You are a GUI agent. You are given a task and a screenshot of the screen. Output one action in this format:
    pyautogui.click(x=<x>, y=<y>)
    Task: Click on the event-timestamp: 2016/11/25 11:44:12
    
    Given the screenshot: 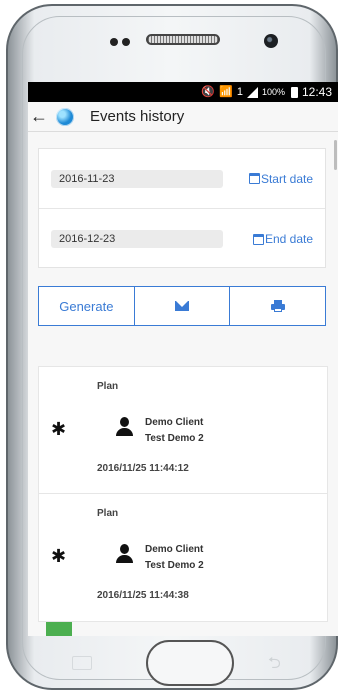 What is the action you would take?
    pyautogui.click(x=143, y=468)
    